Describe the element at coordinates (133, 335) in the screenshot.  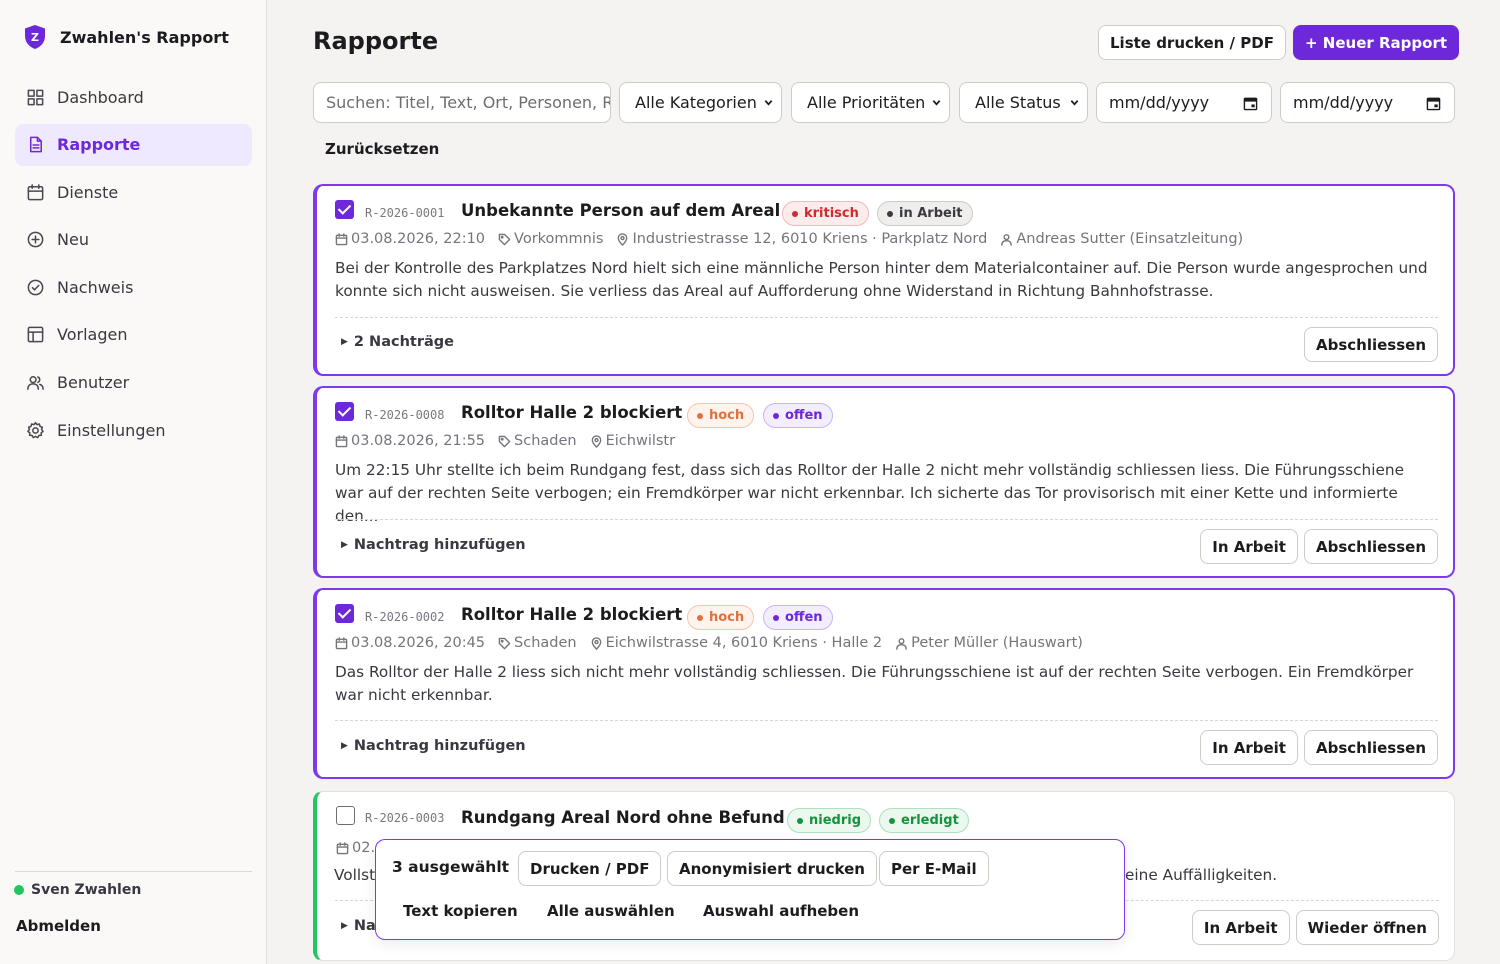
I see `sidebar-item-vorlagen: Vorlagen` at that location.